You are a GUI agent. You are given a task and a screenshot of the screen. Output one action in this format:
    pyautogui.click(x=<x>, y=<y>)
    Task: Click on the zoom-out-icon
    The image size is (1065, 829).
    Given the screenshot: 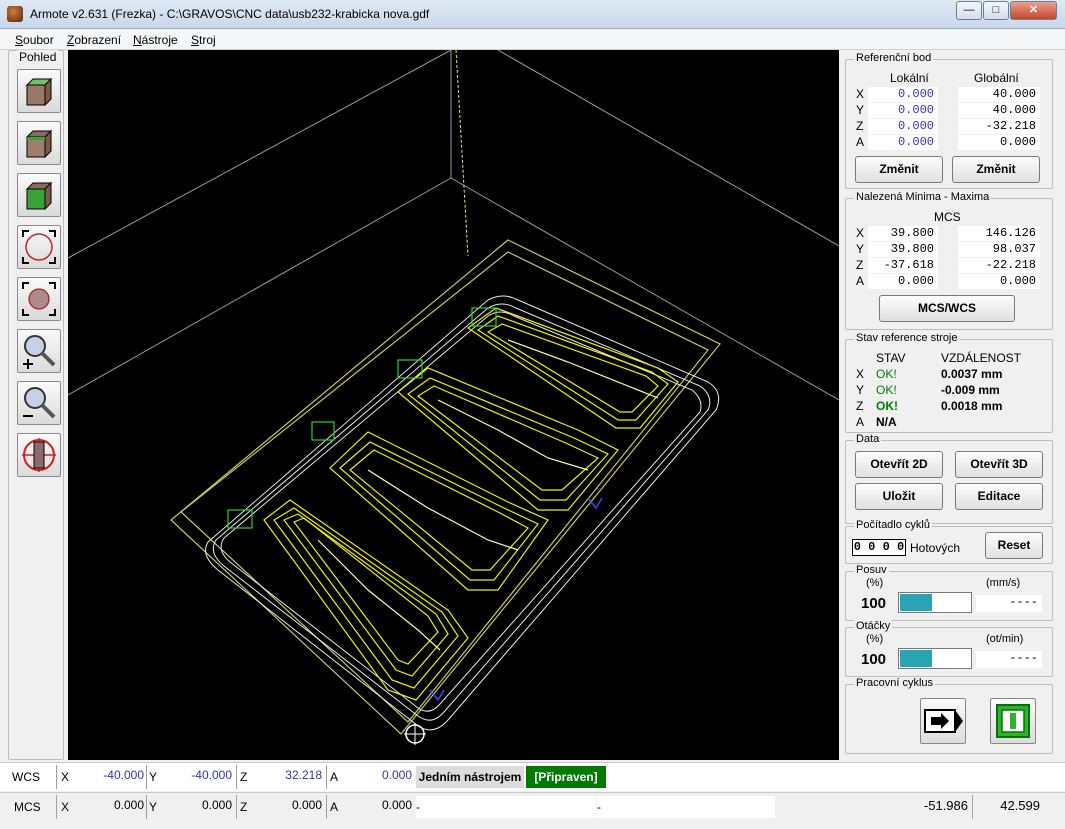 What is the action you would take?
    pyautogui.click(x=39, y=403)
    